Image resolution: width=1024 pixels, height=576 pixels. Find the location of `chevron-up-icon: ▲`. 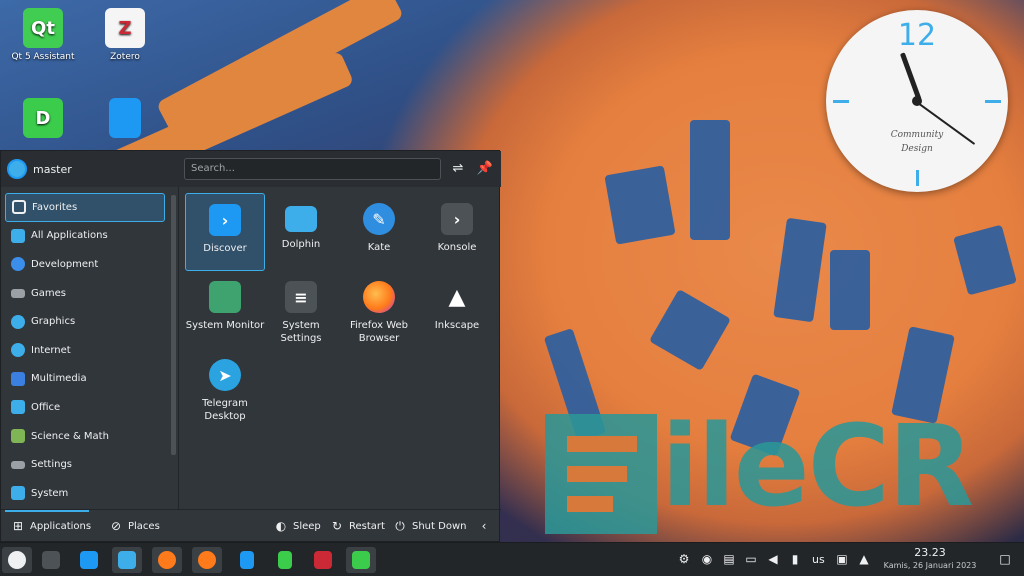

chevron-up-icon: ▲ is located at coordinates (864, 559).